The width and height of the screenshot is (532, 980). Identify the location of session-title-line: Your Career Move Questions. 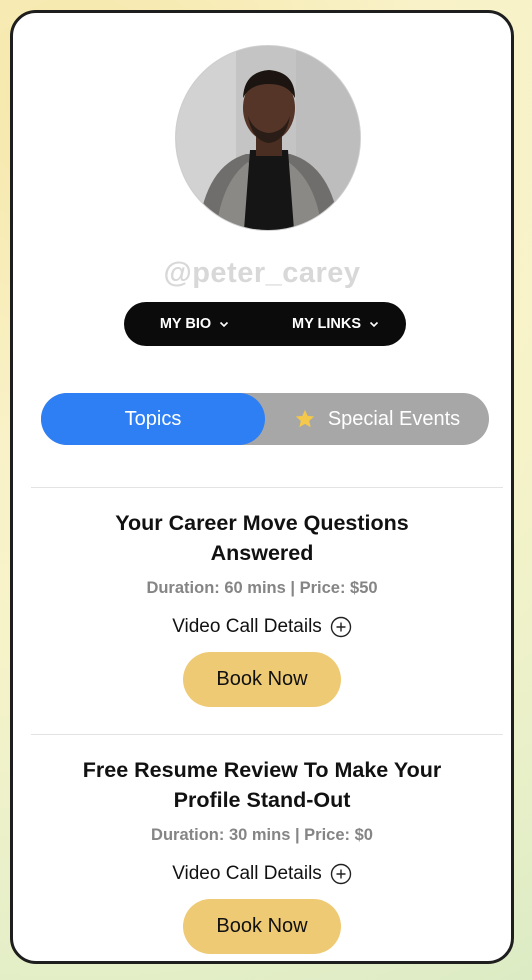
(262, 523).